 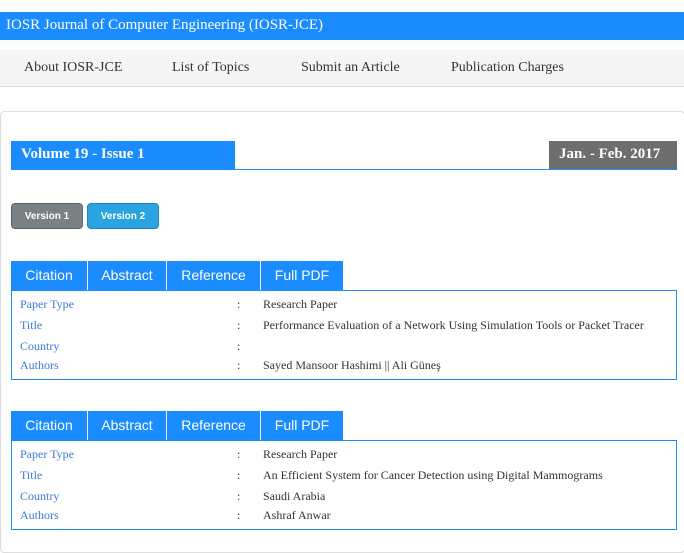 I want to click on volume-header: Volume 19 - Issue 1 Jan. - Feb. 2017, so click(x=344, y=155).